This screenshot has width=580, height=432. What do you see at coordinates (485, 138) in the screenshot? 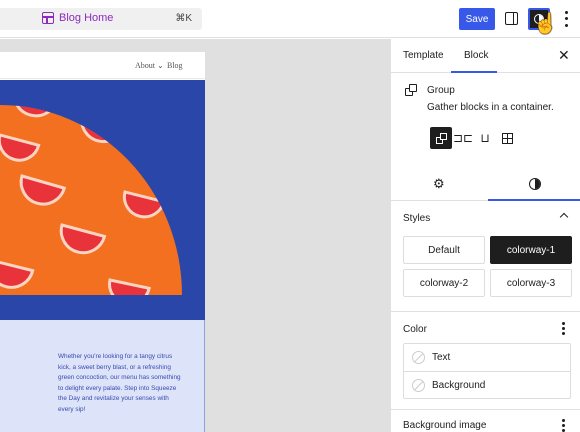
I see `stack-variation-icon: ⊔` at bounding box center [485, 138].